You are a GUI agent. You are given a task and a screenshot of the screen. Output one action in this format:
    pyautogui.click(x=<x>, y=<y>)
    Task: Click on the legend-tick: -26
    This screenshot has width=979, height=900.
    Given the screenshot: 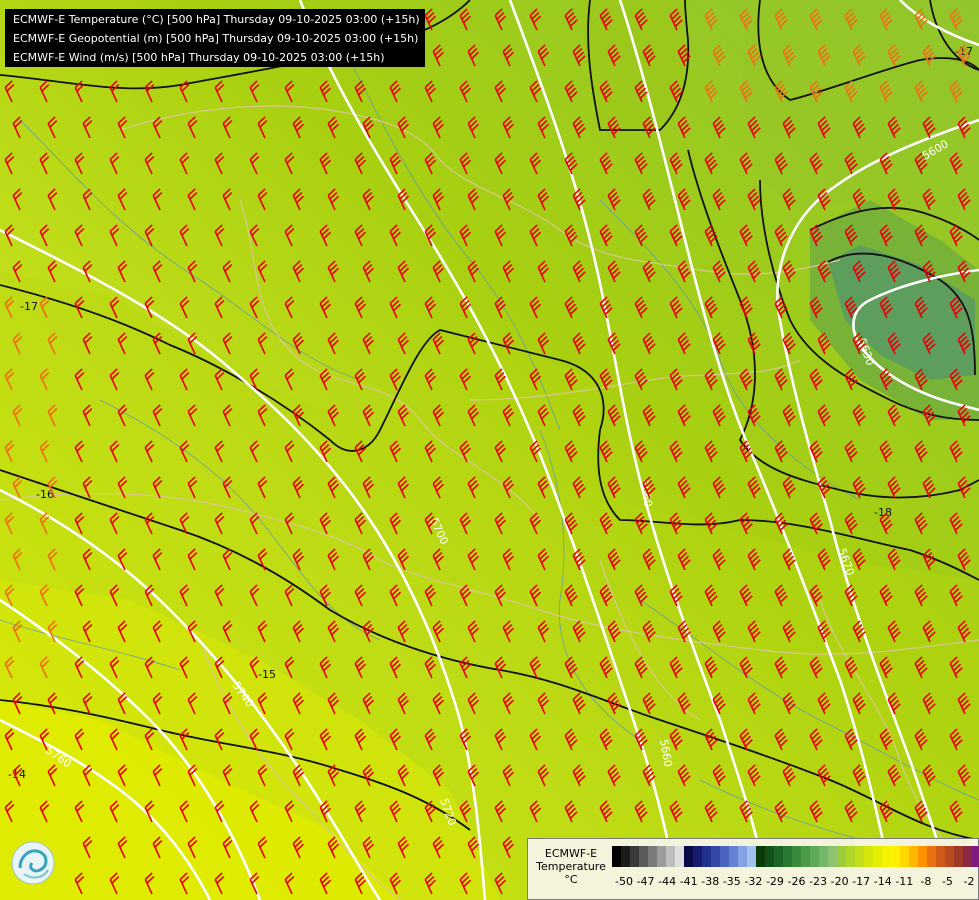 What is the action you would take?
    pyautogui.click(x=796, y=881)
    